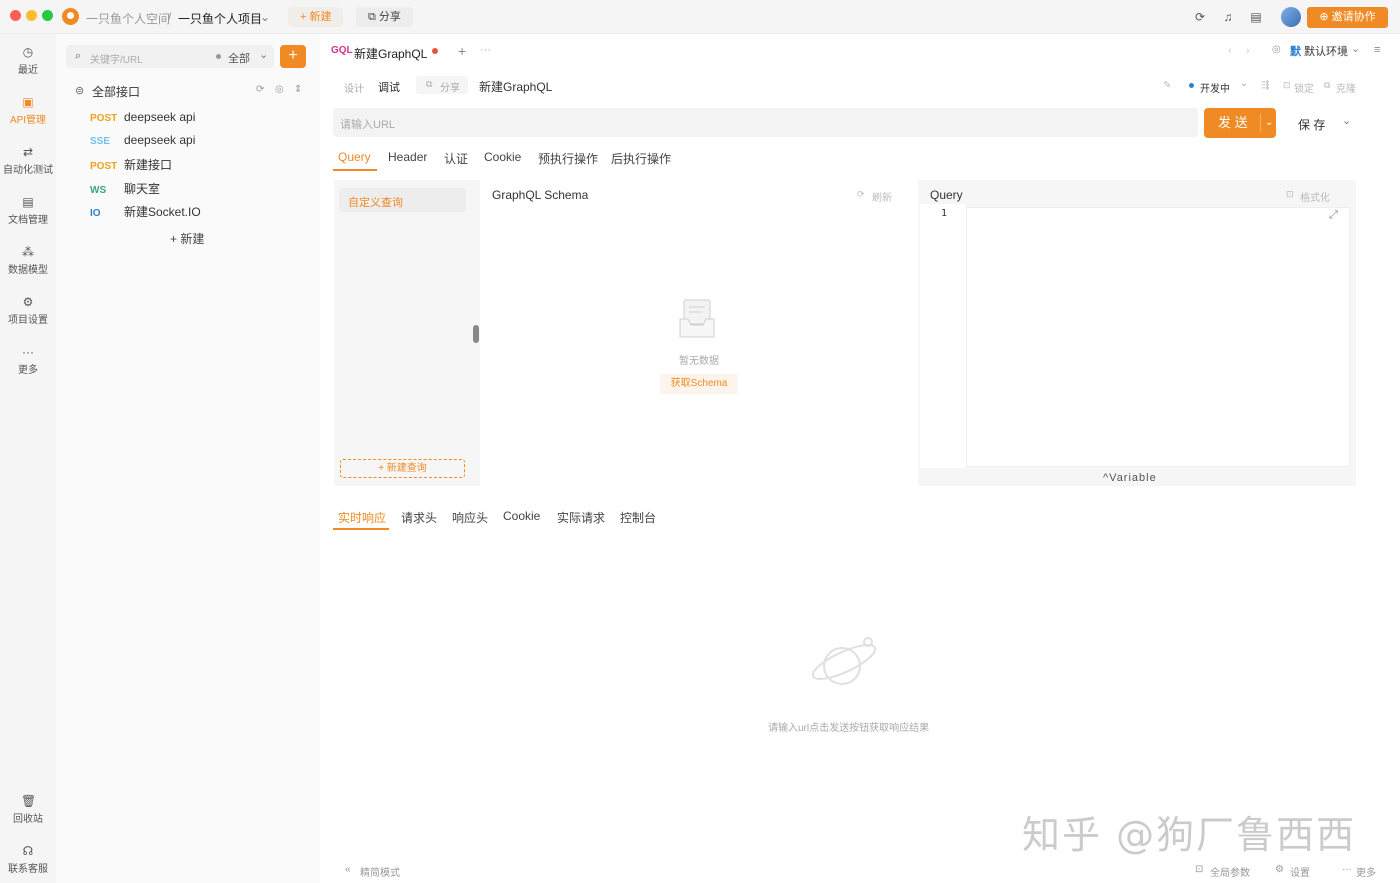 Image resolution: width=1400 pixels, height=883 pixels. Describe the element at coordinates (142, 140) in the screenshot. I see `list-item: SSE deepseek api` at that location.